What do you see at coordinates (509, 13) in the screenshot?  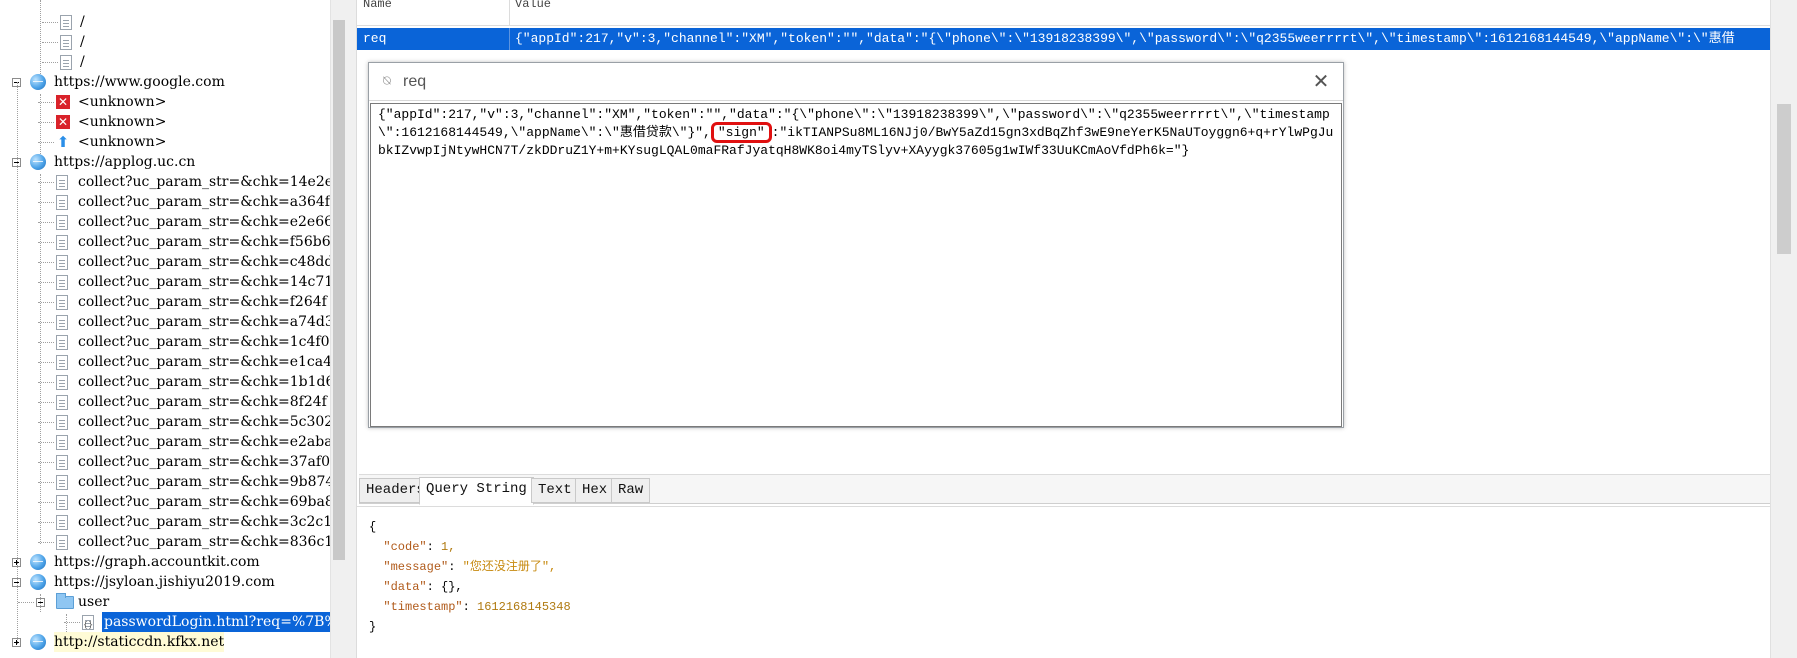 I see `grid-column-divider` at bounding box center [509, 13].